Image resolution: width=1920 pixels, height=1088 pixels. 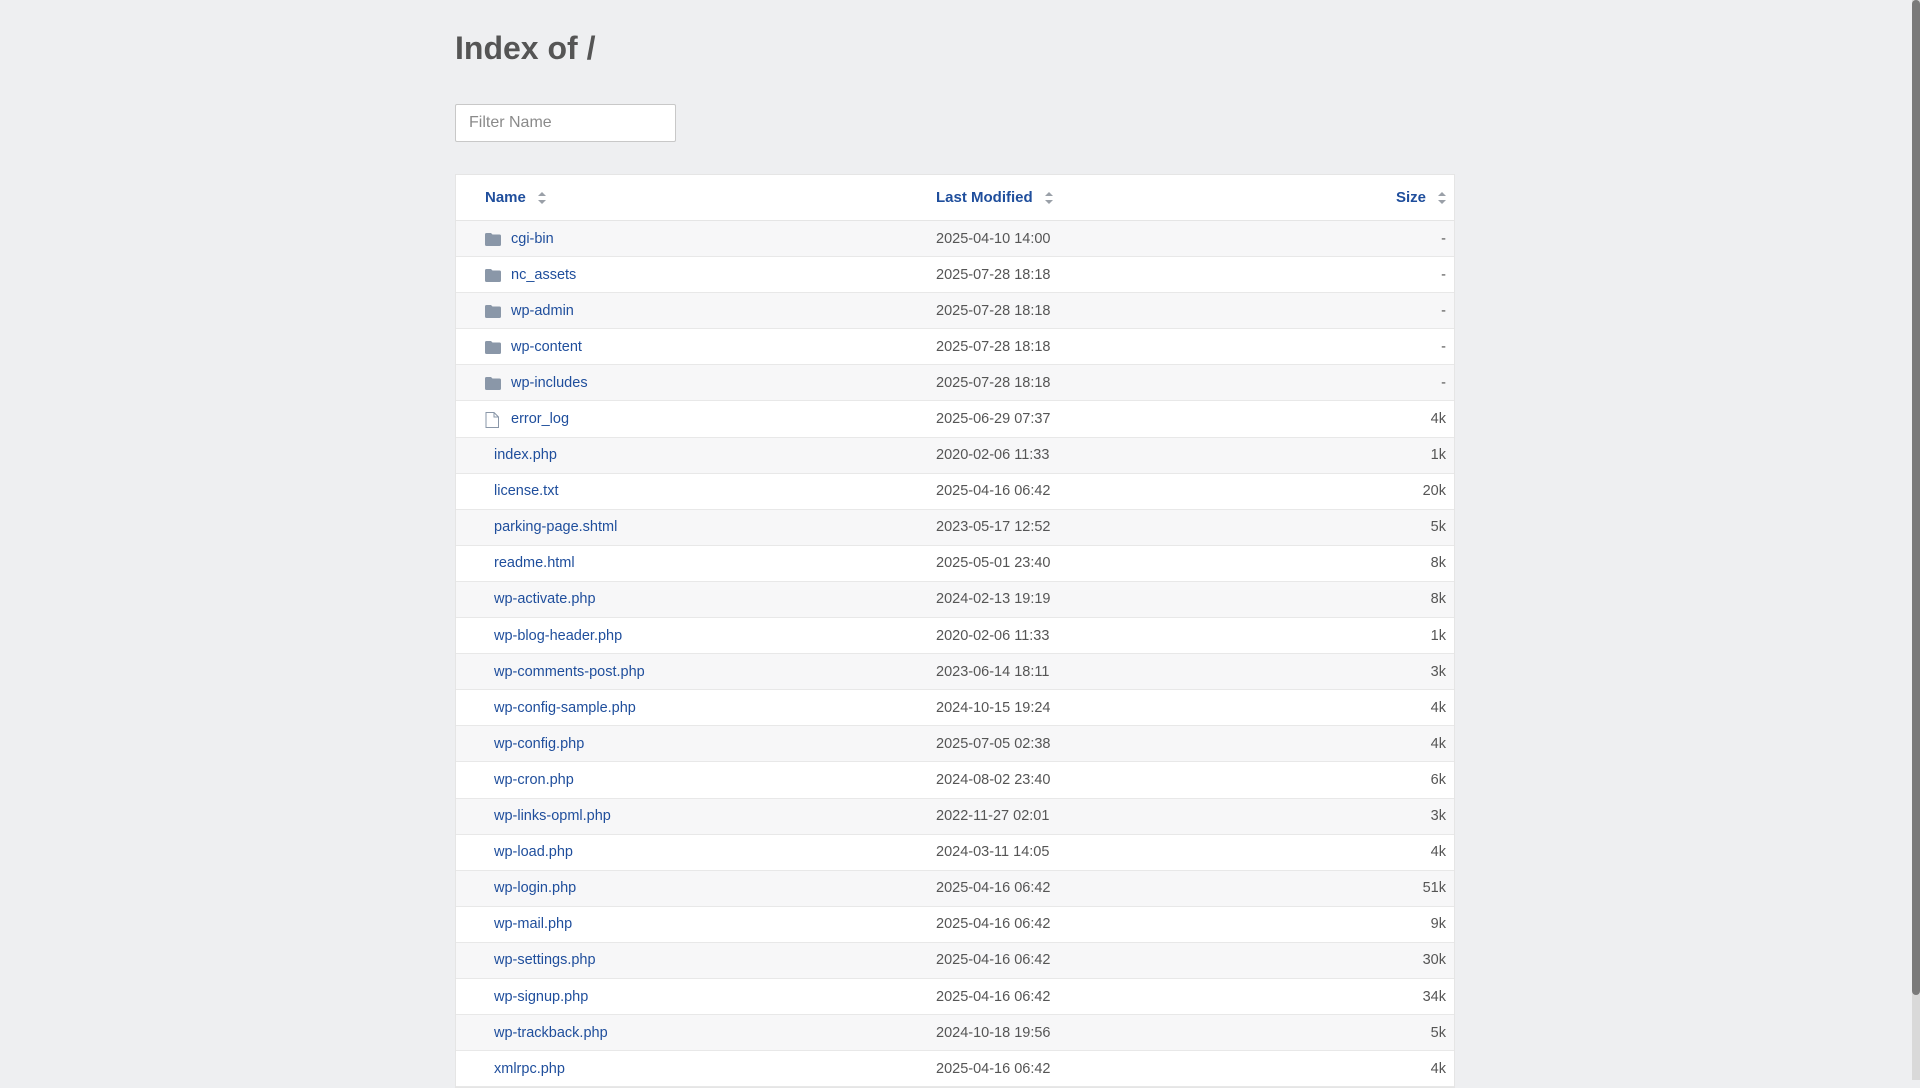 What do you see at coordinates (543, 275) in the screenshot?
I see `folder-link: nc_assets` at bounding box center [543, 275].